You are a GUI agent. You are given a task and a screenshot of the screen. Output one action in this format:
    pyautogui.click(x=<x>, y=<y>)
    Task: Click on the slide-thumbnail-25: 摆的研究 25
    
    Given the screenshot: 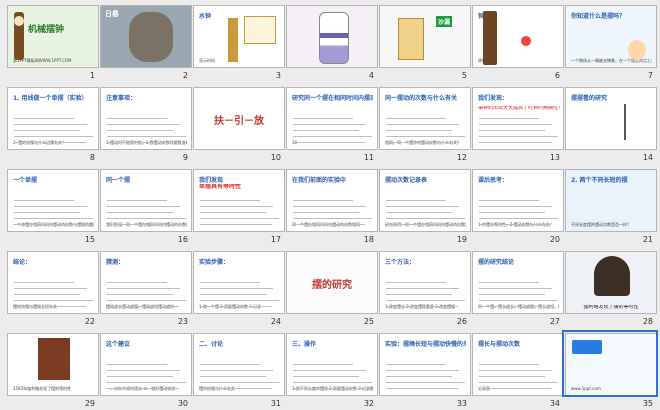 What is the action you would take?
    pyautogui.click(x=332, y=288)
    